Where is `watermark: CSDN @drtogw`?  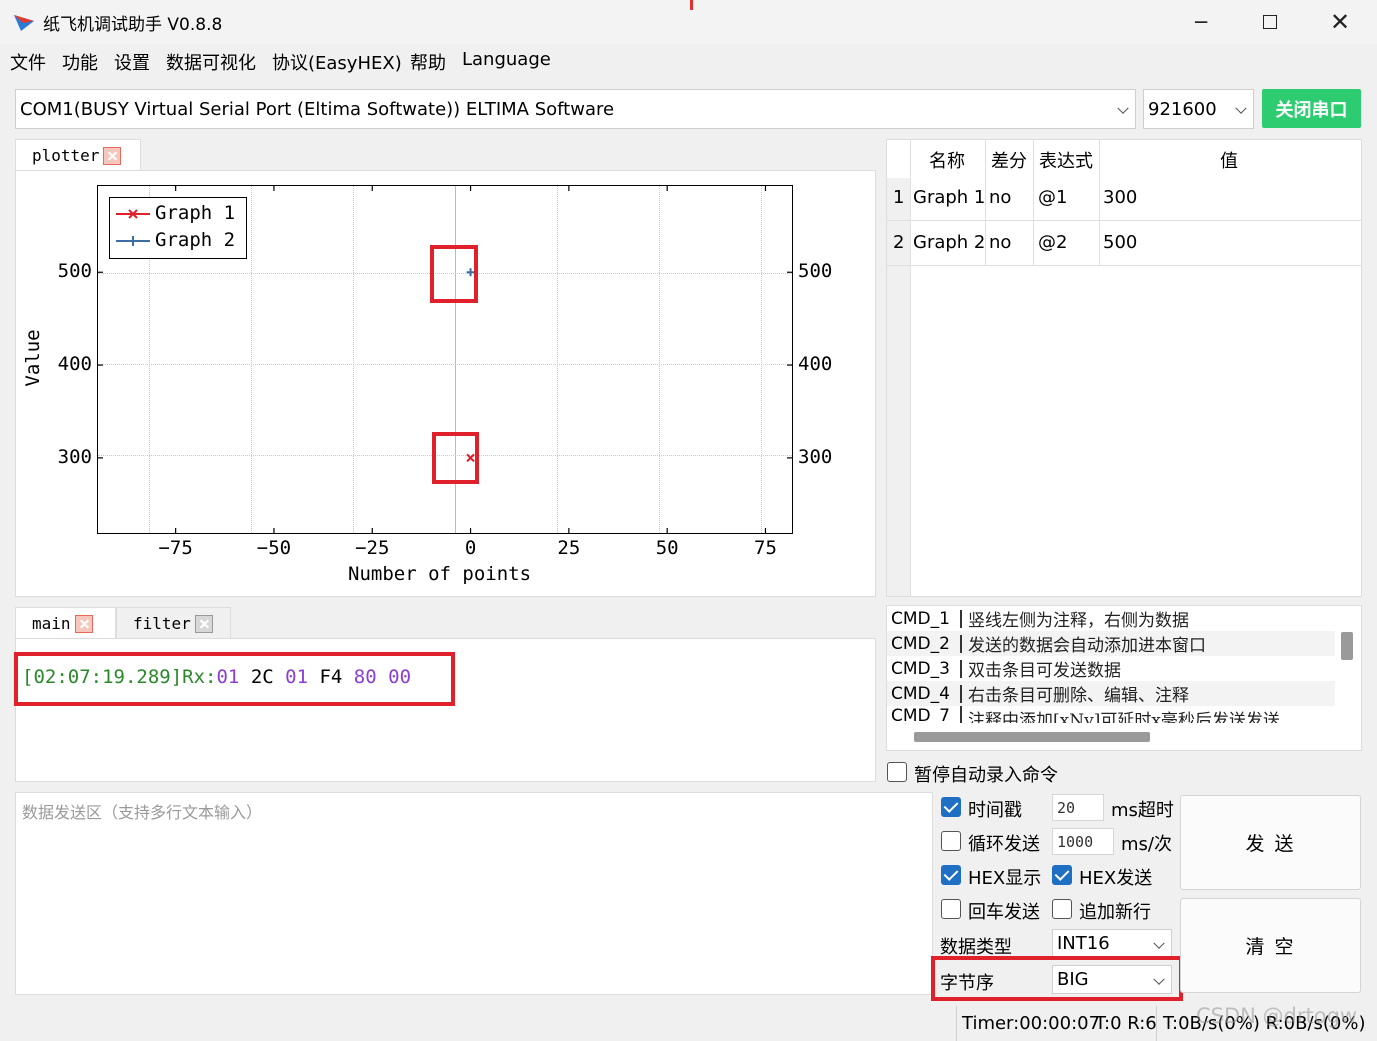 watermark: CSDN @drtogw is located at coordinates (1277, 1016).